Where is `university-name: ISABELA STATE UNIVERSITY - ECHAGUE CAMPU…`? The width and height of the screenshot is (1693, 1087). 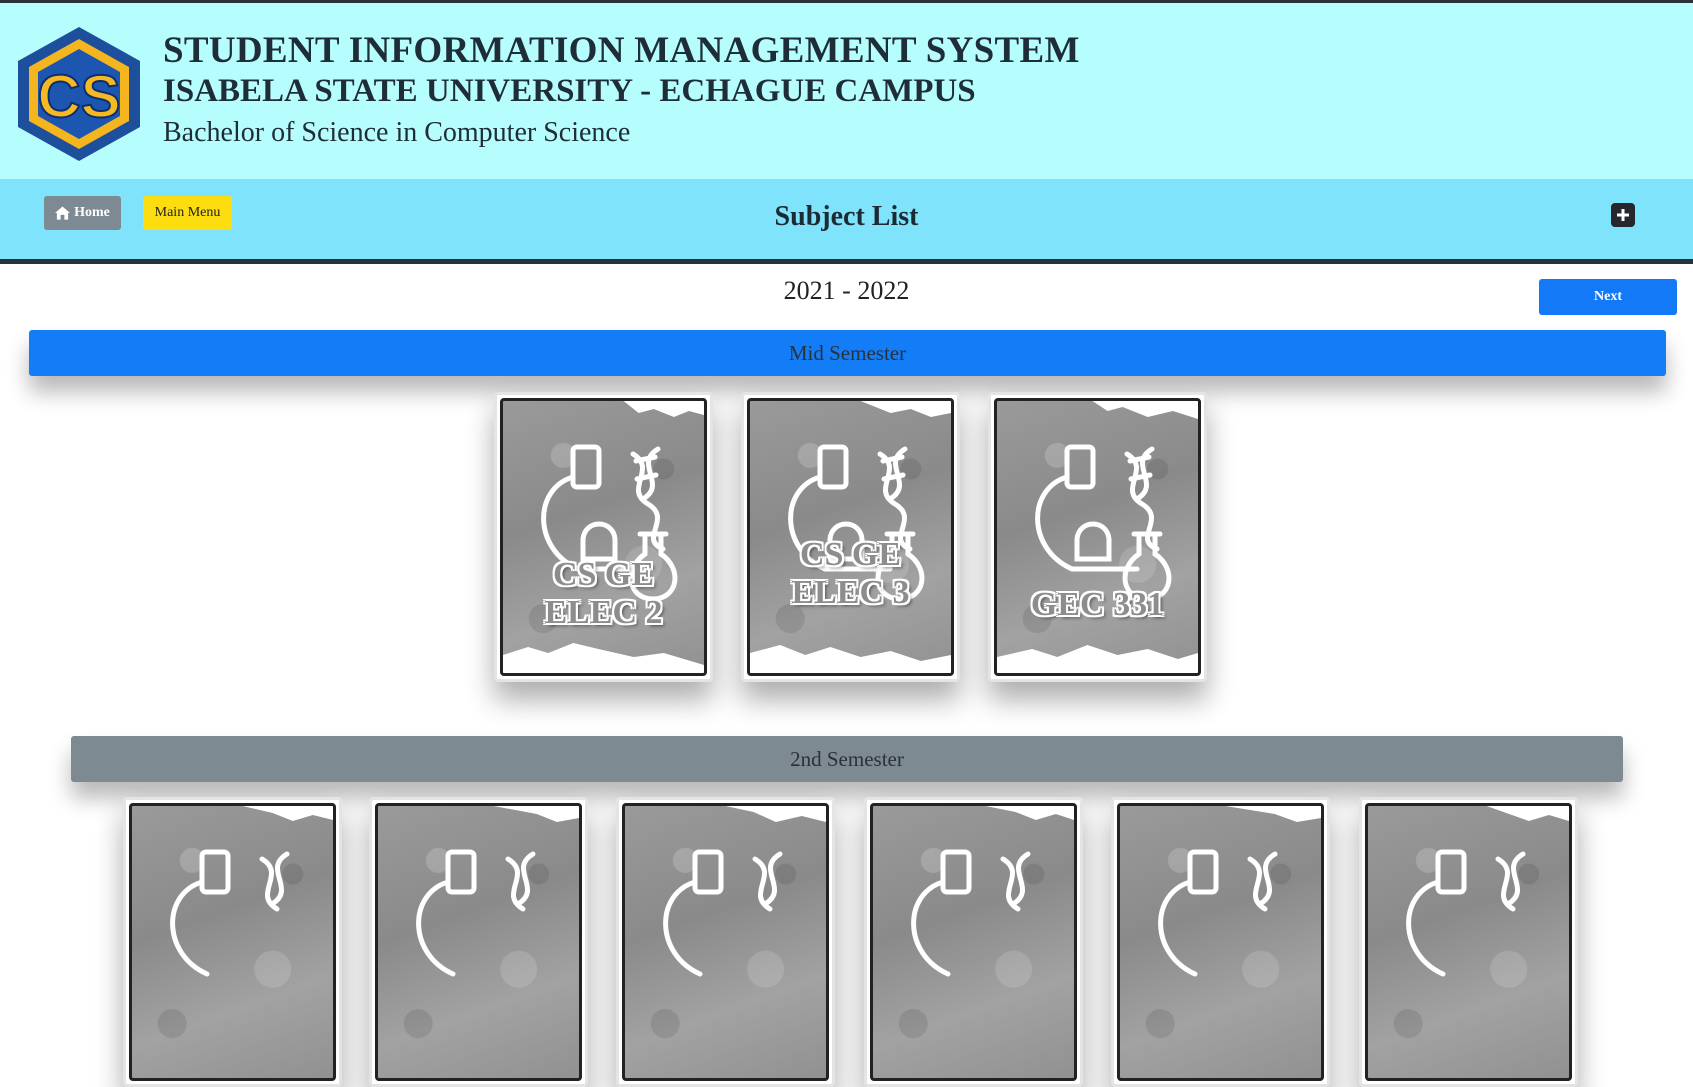 university-name: ISABELA STATE UNIVERSITY - ECHAGUE CAMPU… is located at coordinates (569, 91).